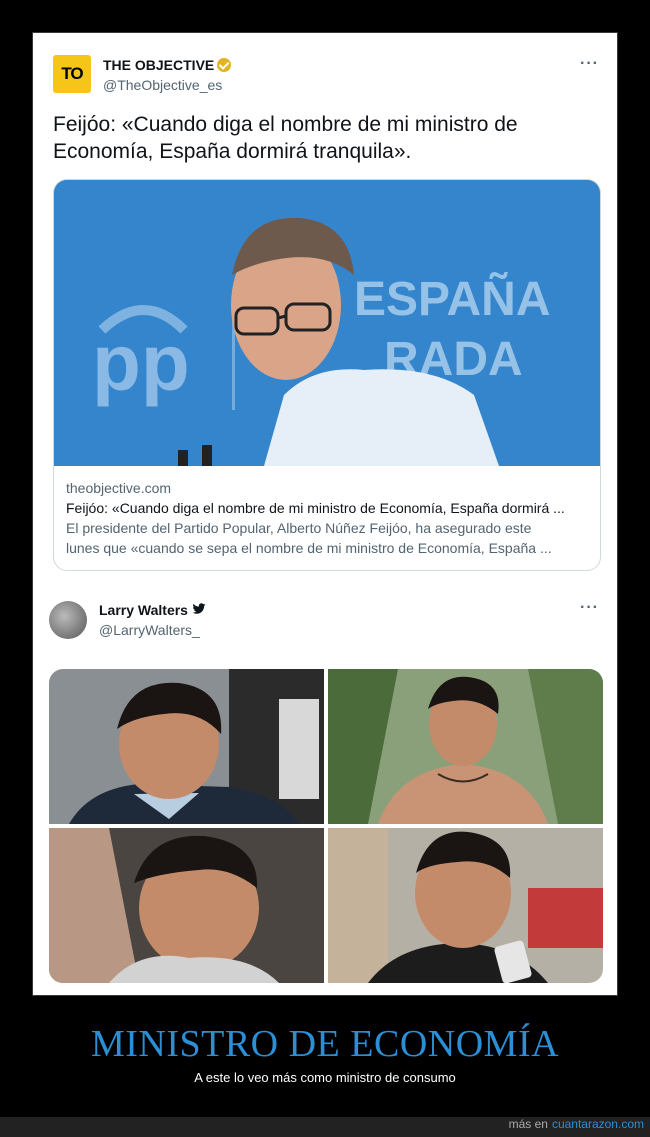  Describe the element at coordinates (162, 85) in the screenshot. I see `tweet1-author-handle: @TheObjective_es` at that location.